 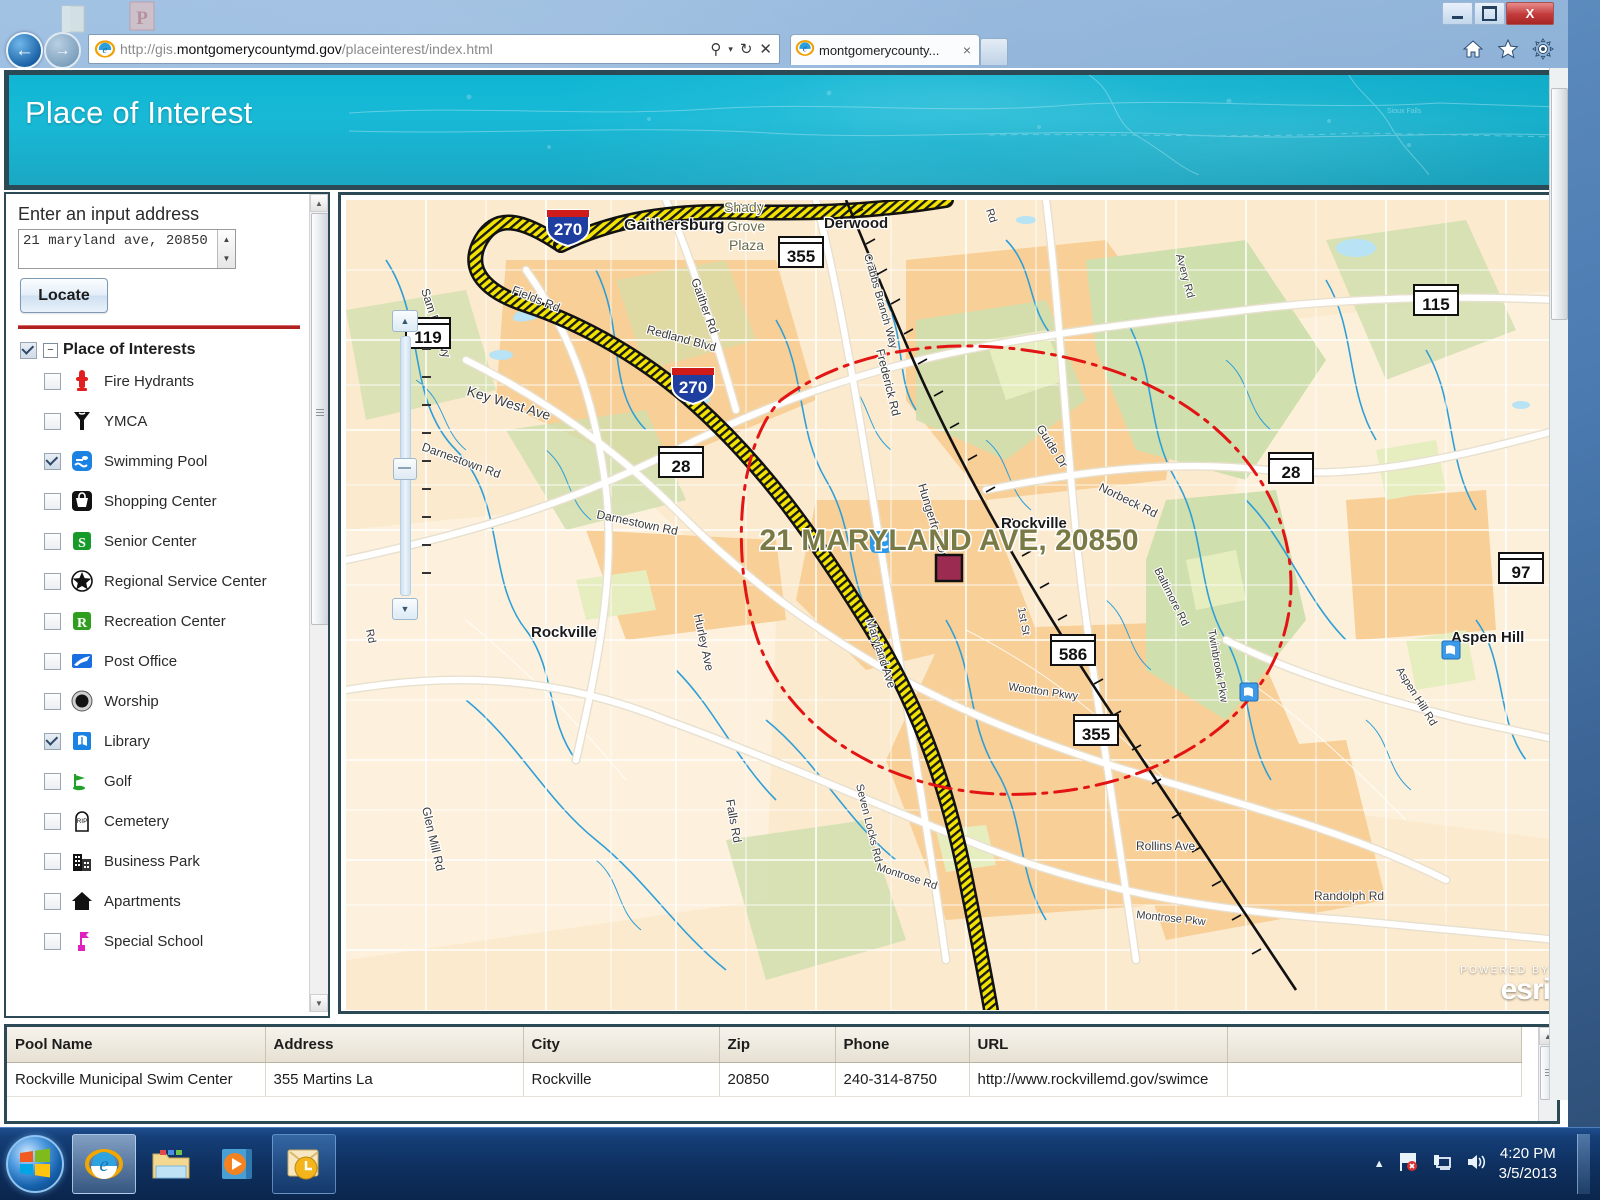 I want to click on results-column-header-4: Phone, so click(x=902, y=1045).